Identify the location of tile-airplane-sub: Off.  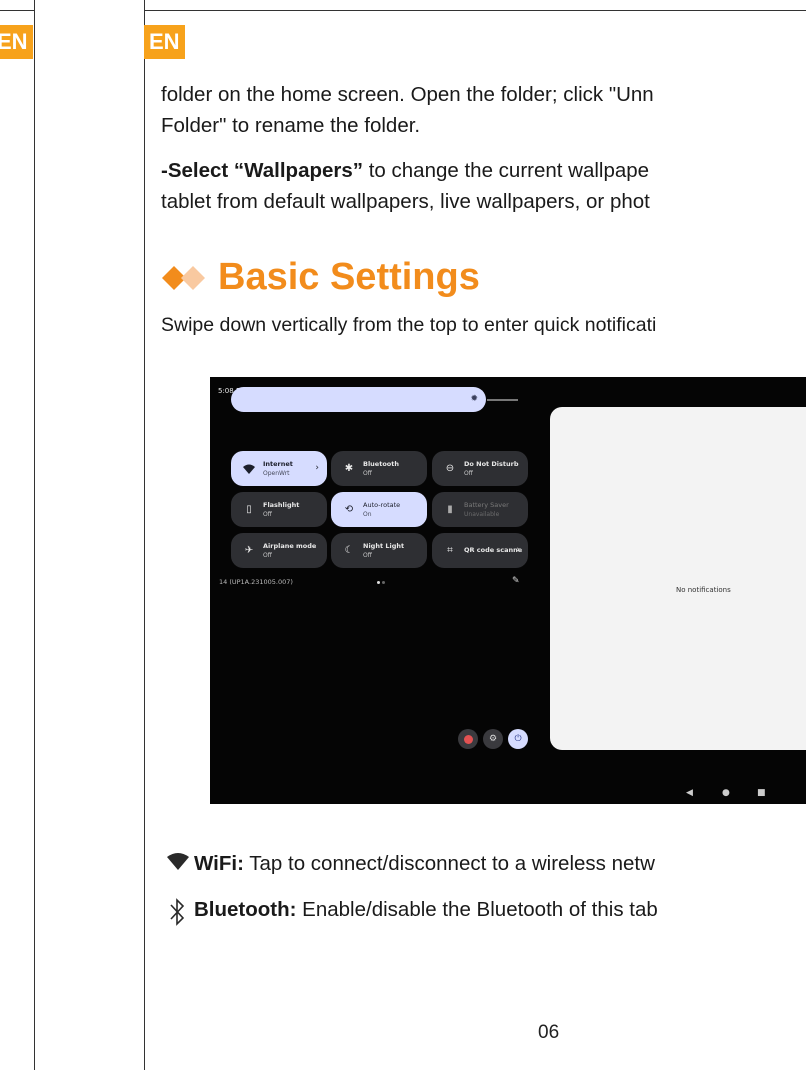
(267, 555).